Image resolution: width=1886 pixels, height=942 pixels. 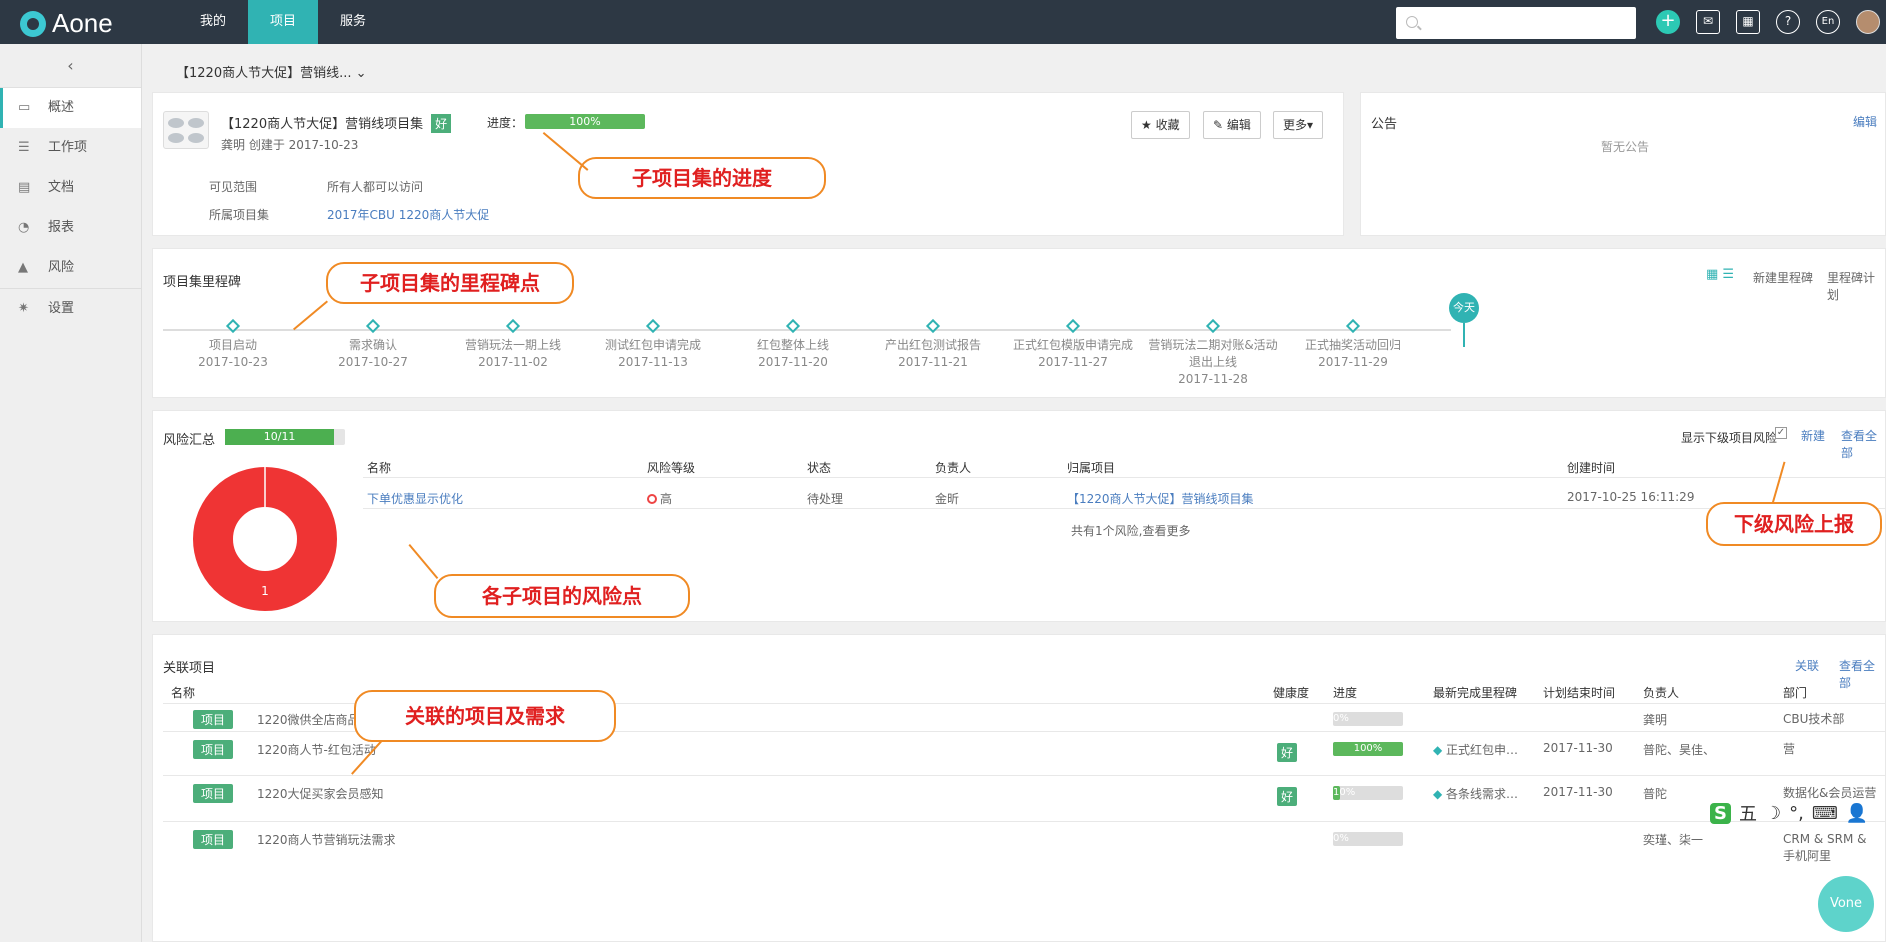 What do you see at coordinates (793, 344) in the screenshot?
I see `milestone-item: 红包整体上线 2017-11-20` at bounding box center [793, 344].